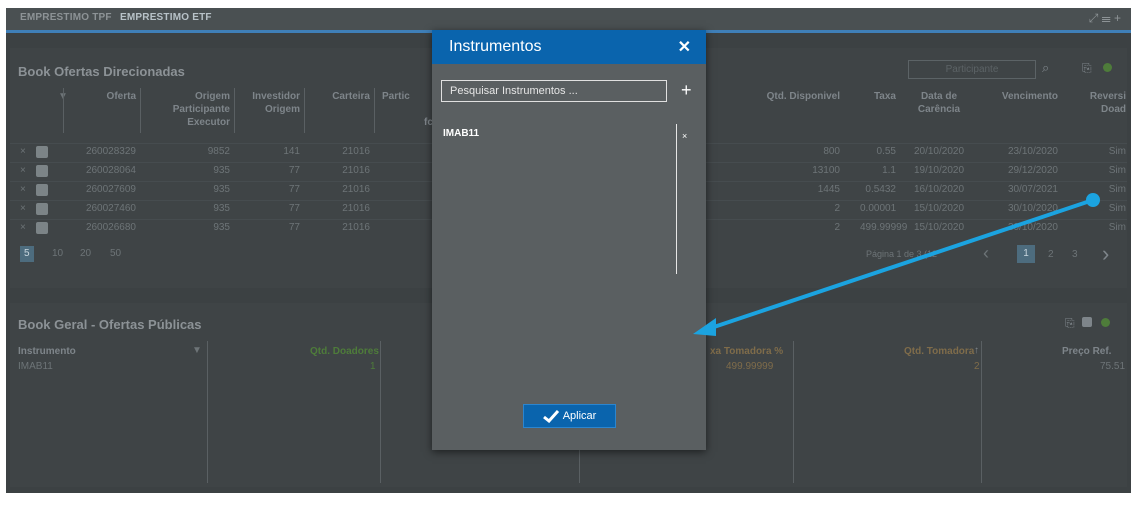 The image size is (1131, 507). I want to click on next-page-icon: ›, so click(1105, 254).